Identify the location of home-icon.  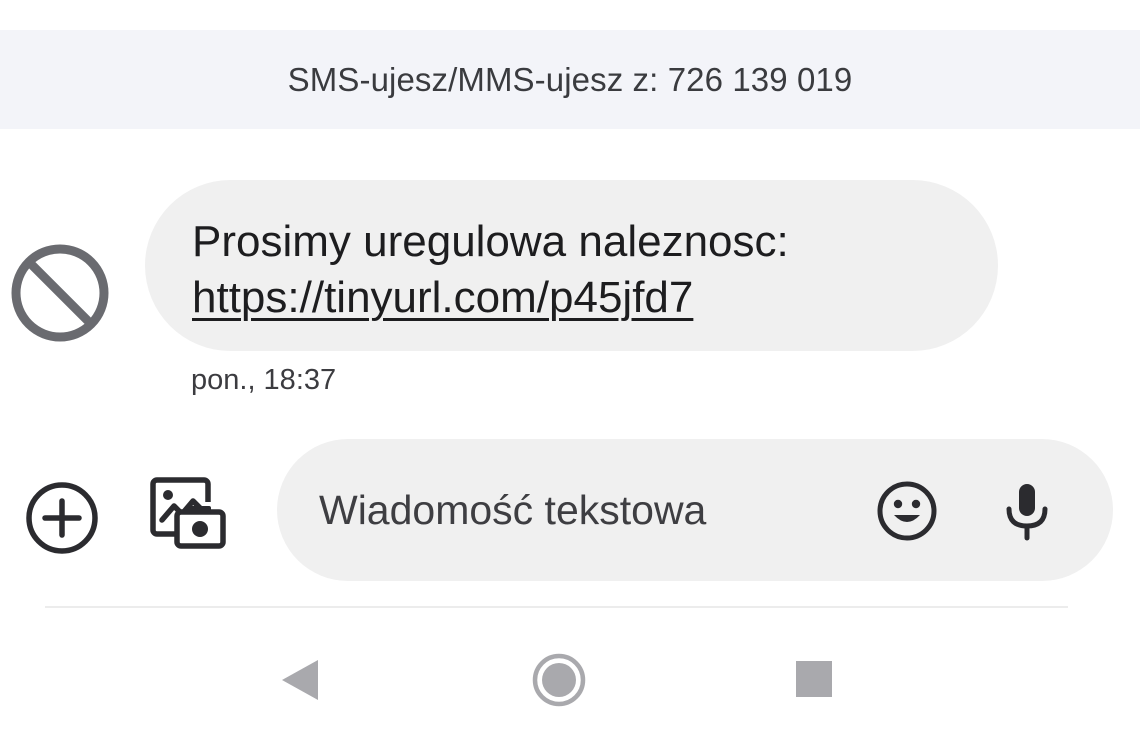
(559, 680).